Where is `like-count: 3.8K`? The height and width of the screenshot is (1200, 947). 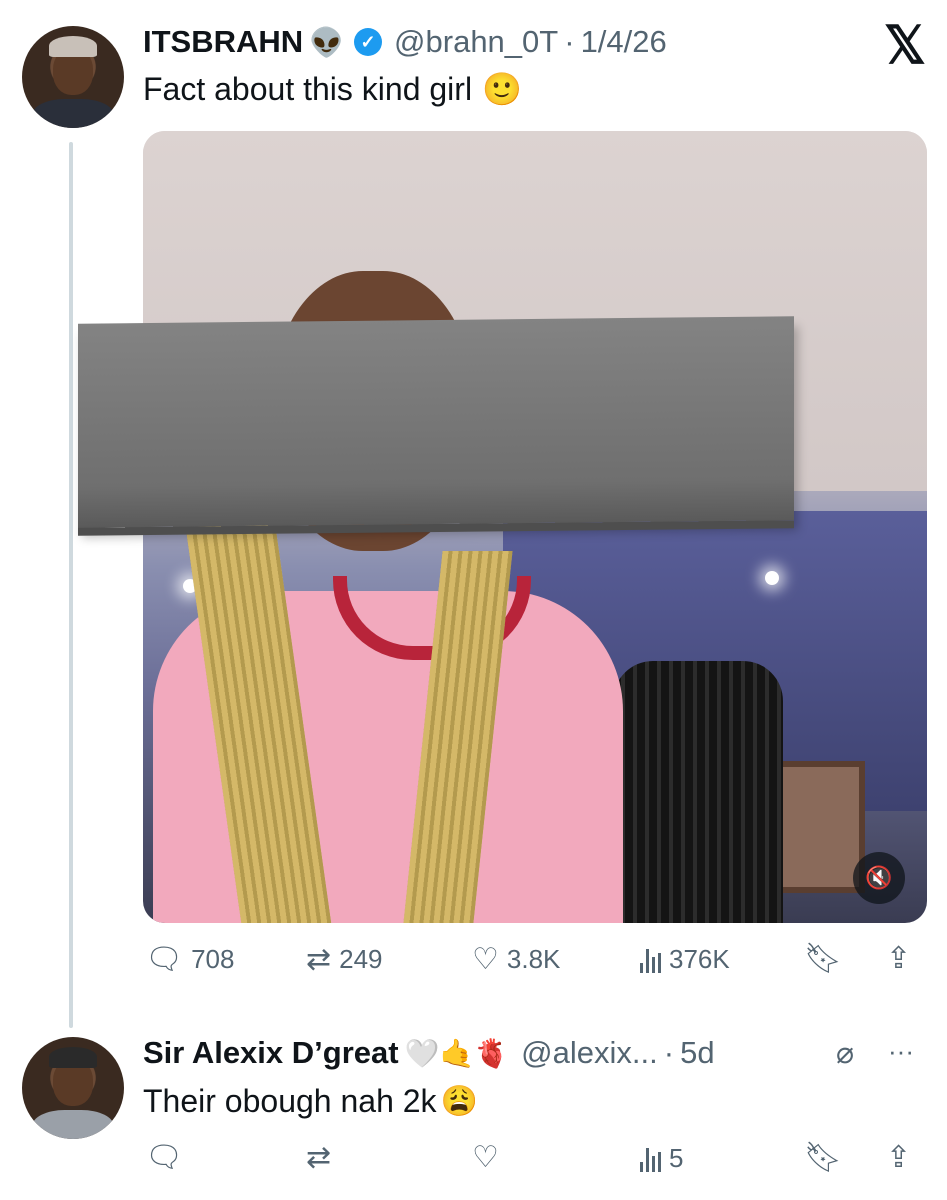 like-count: 3.8K is located at coordinates (533, 959).